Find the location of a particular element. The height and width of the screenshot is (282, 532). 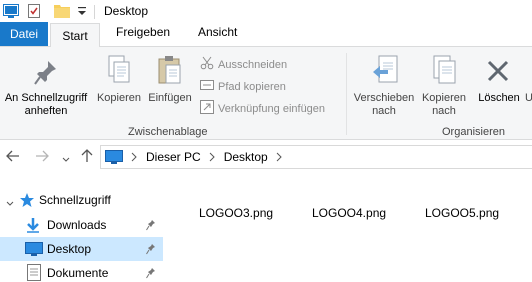

new-folder-quick-access-icon is located at coordinates (62, 12).